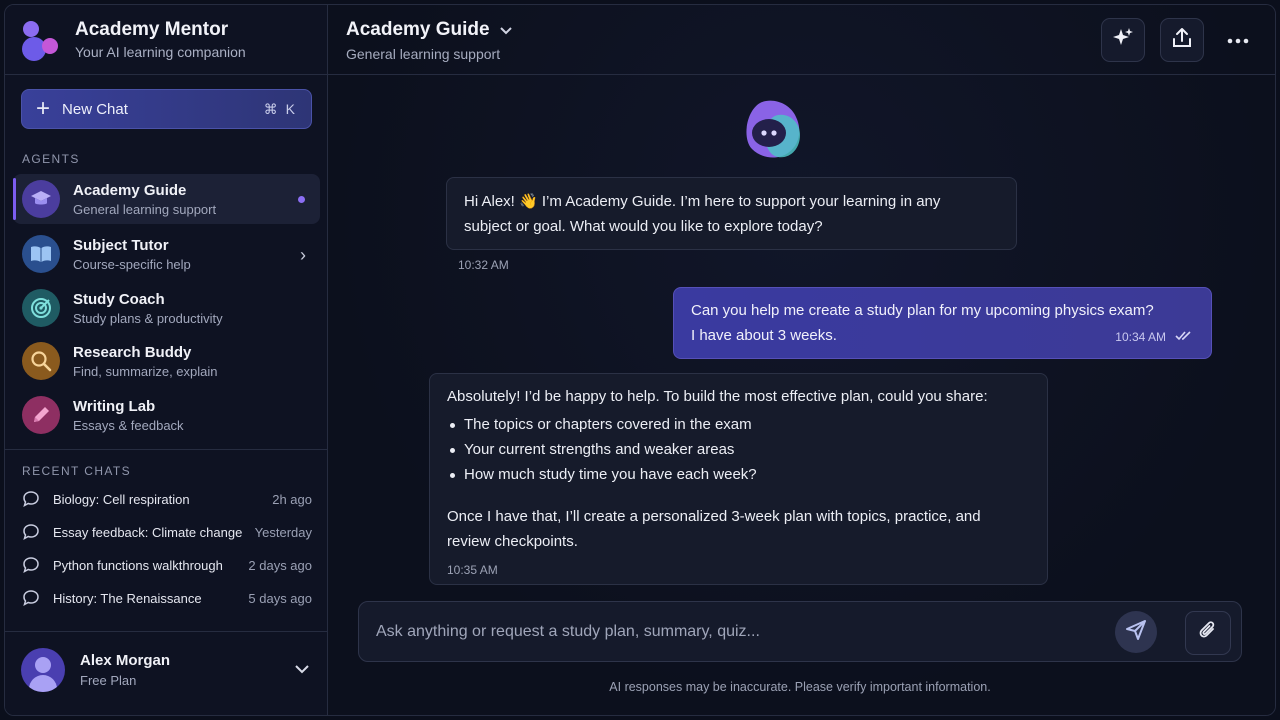 This screenshot has width=1280, height=720. I want to click on chevron-right-icon: ›, so click(303, 255).